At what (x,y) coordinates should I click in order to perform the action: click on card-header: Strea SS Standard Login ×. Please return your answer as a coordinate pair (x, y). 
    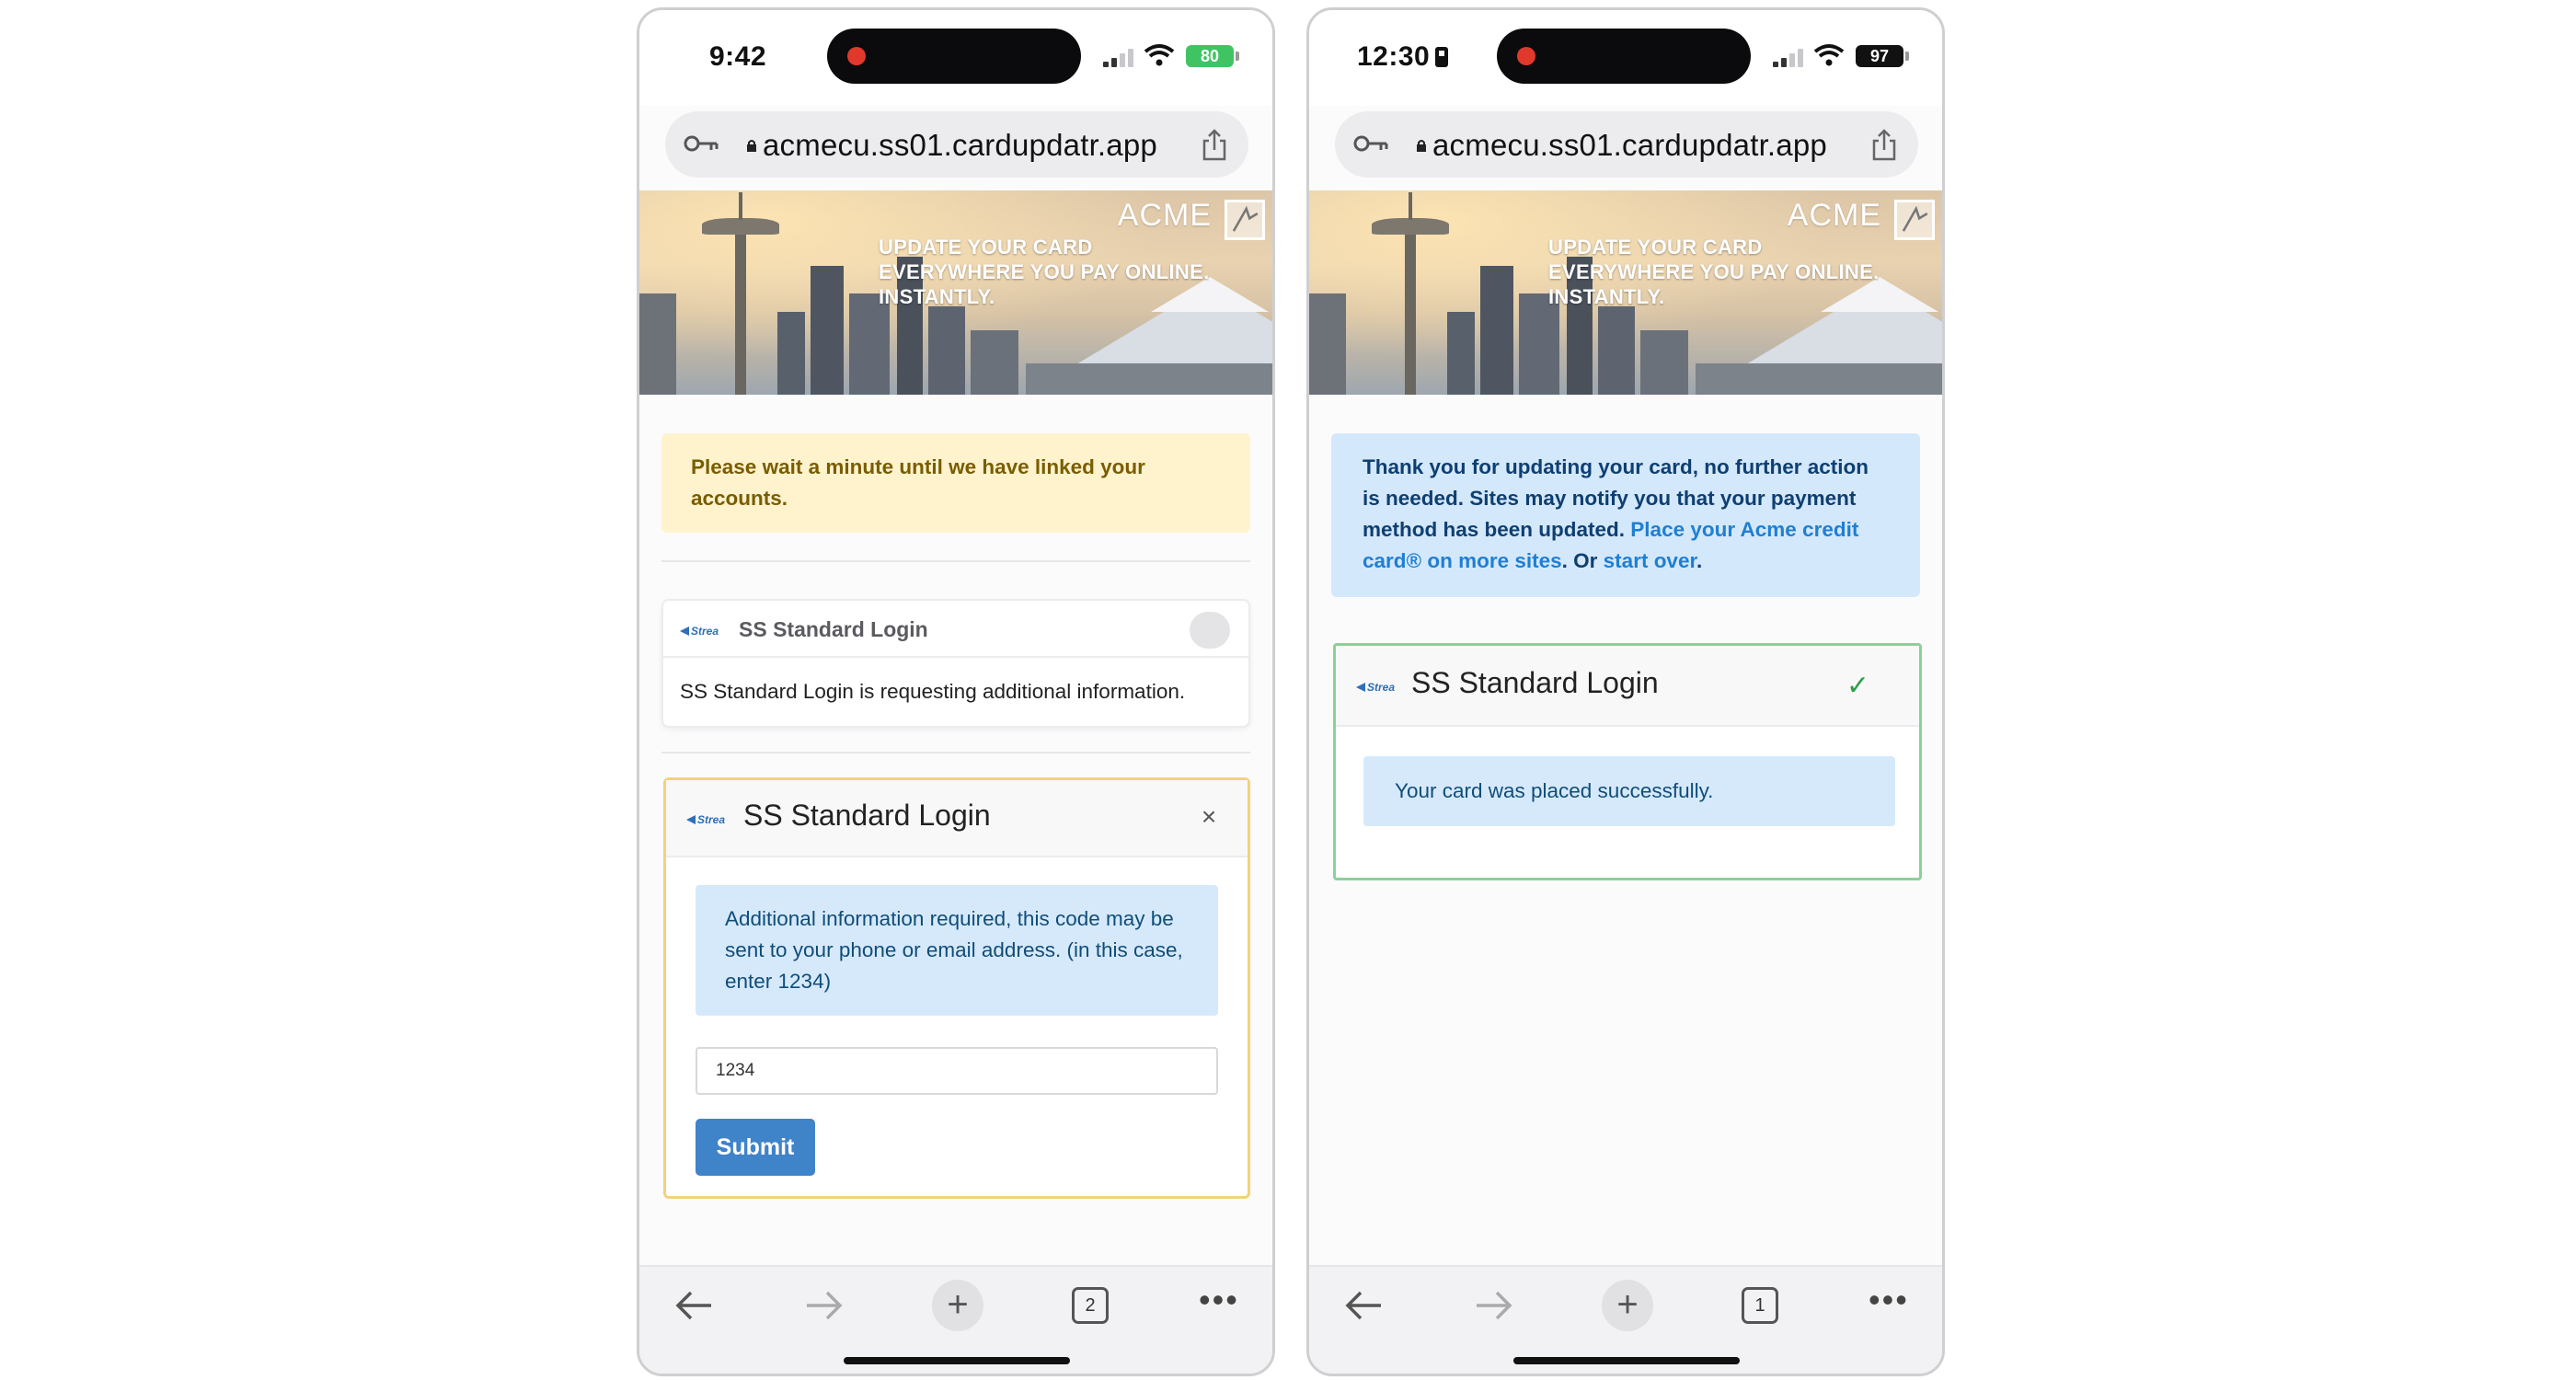
    Looking at the image, I should click on (957, 818).